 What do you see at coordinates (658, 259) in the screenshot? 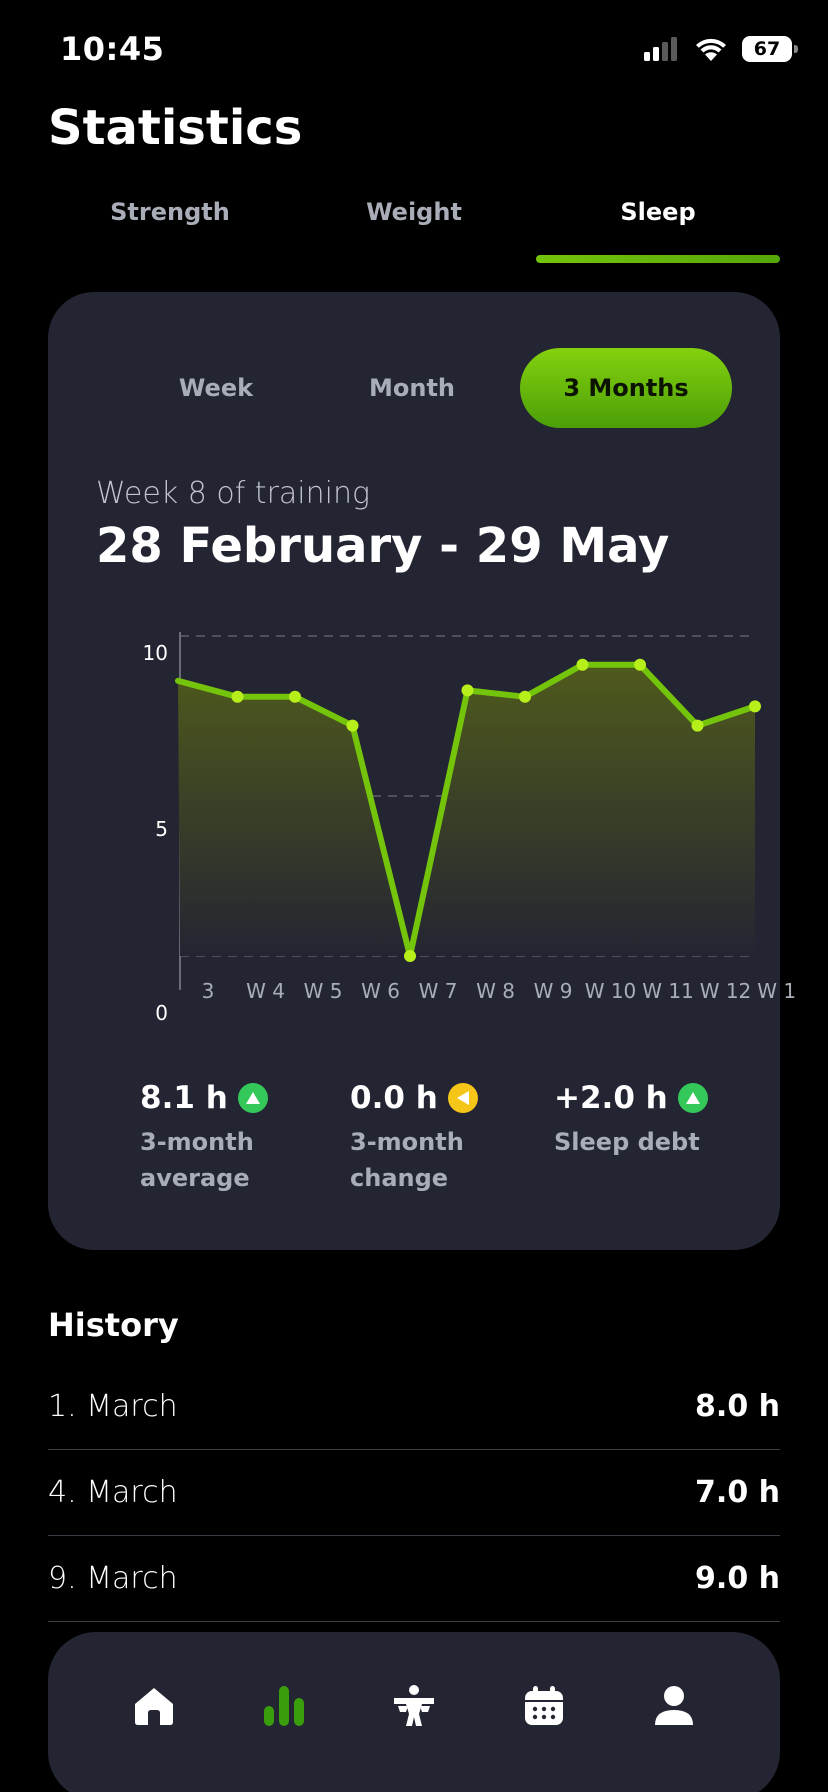
I see `active-tab-indicator` at bounding box center [658, 259].